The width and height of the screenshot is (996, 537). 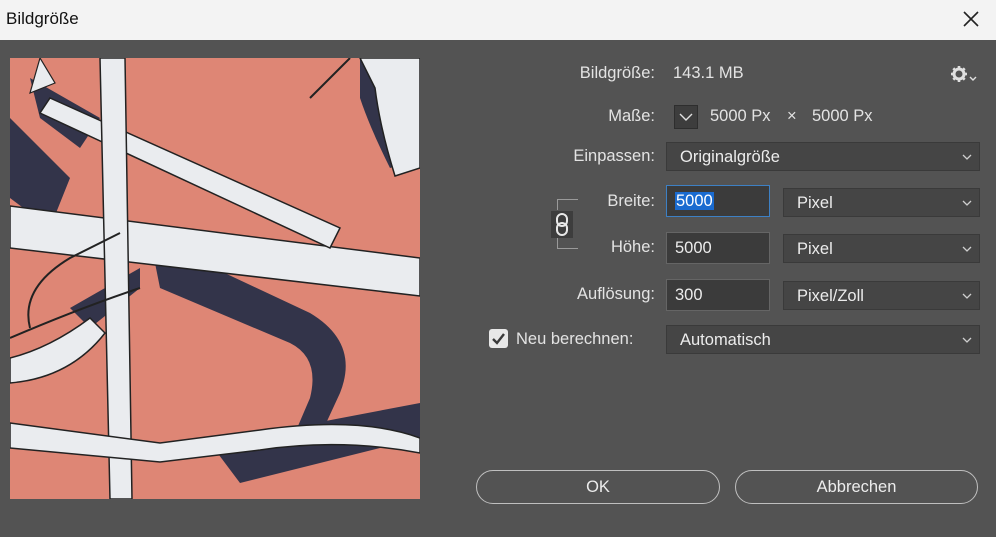 What do you see at coordinates (792, 116) in the screenshot?
I see `dimensions-times: ×` at bounding box center [792, 116].